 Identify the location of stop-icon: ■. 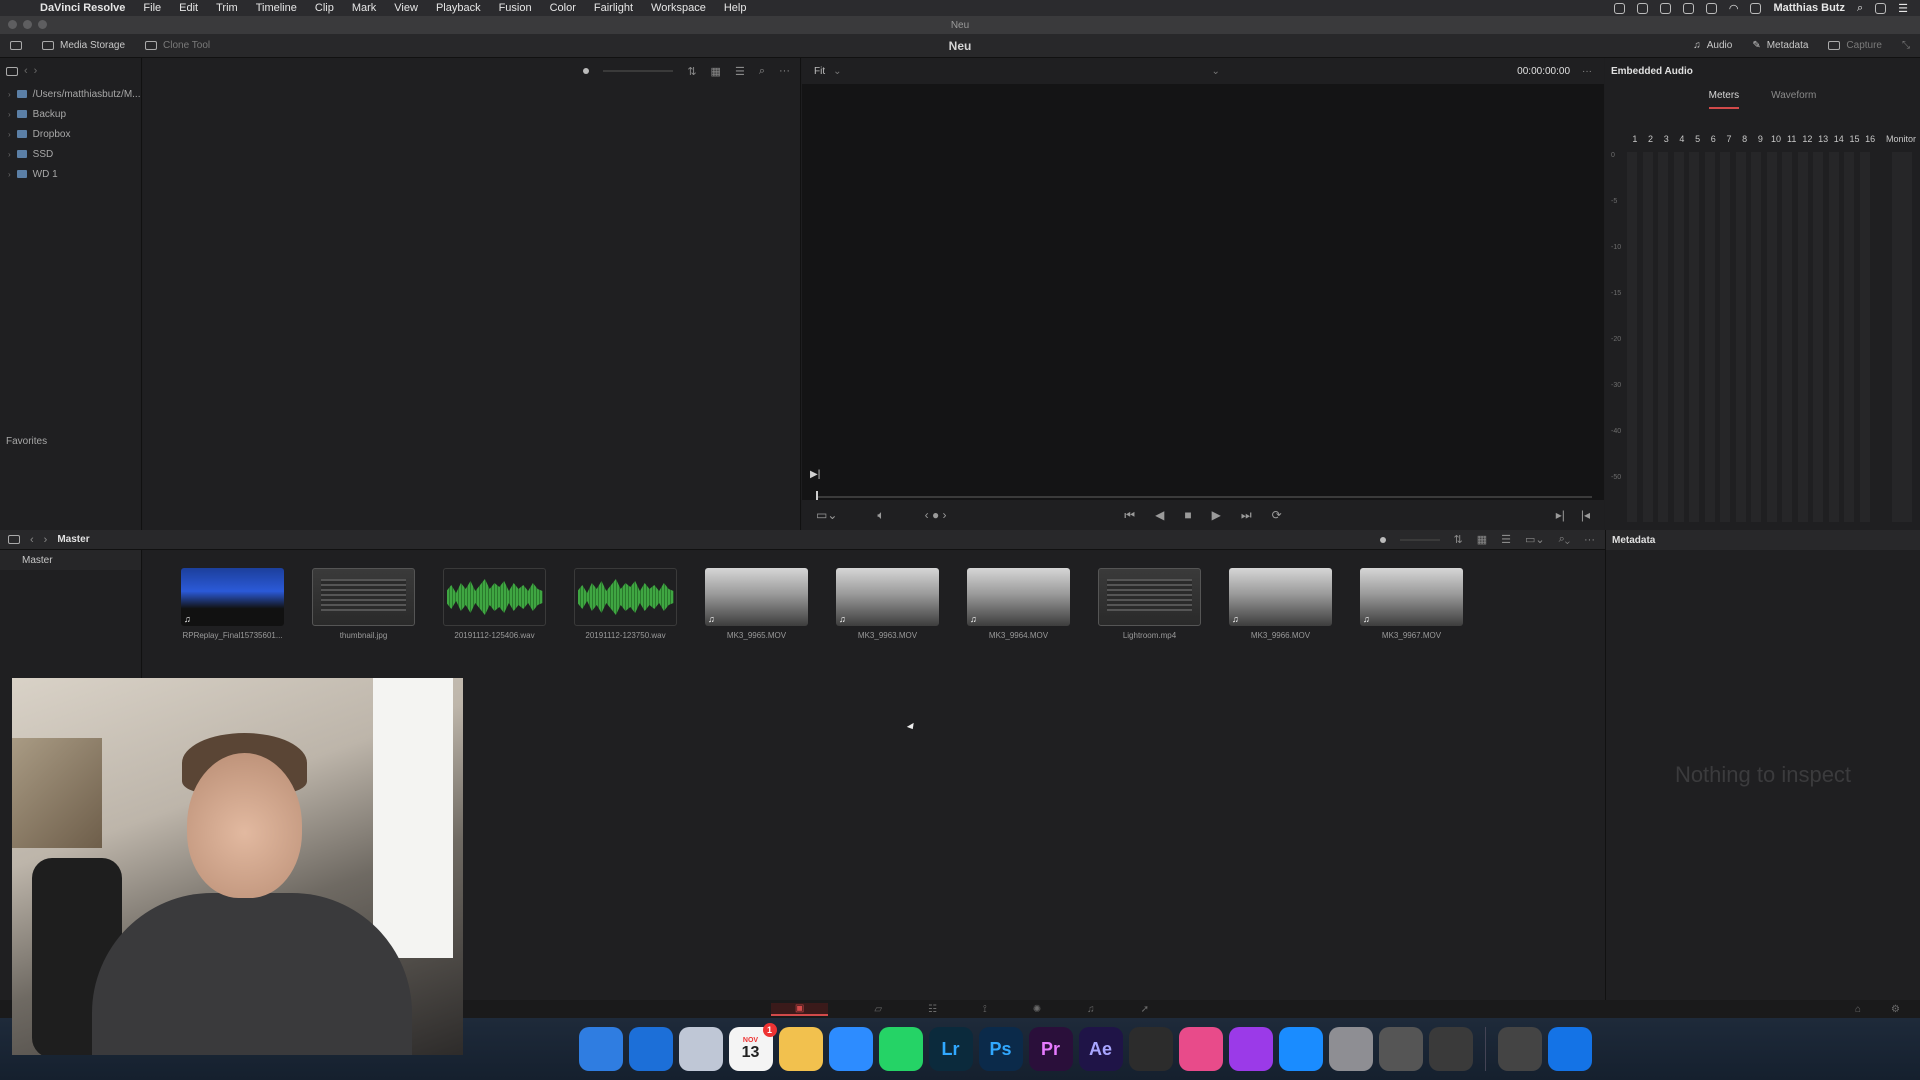
(1187, 515).